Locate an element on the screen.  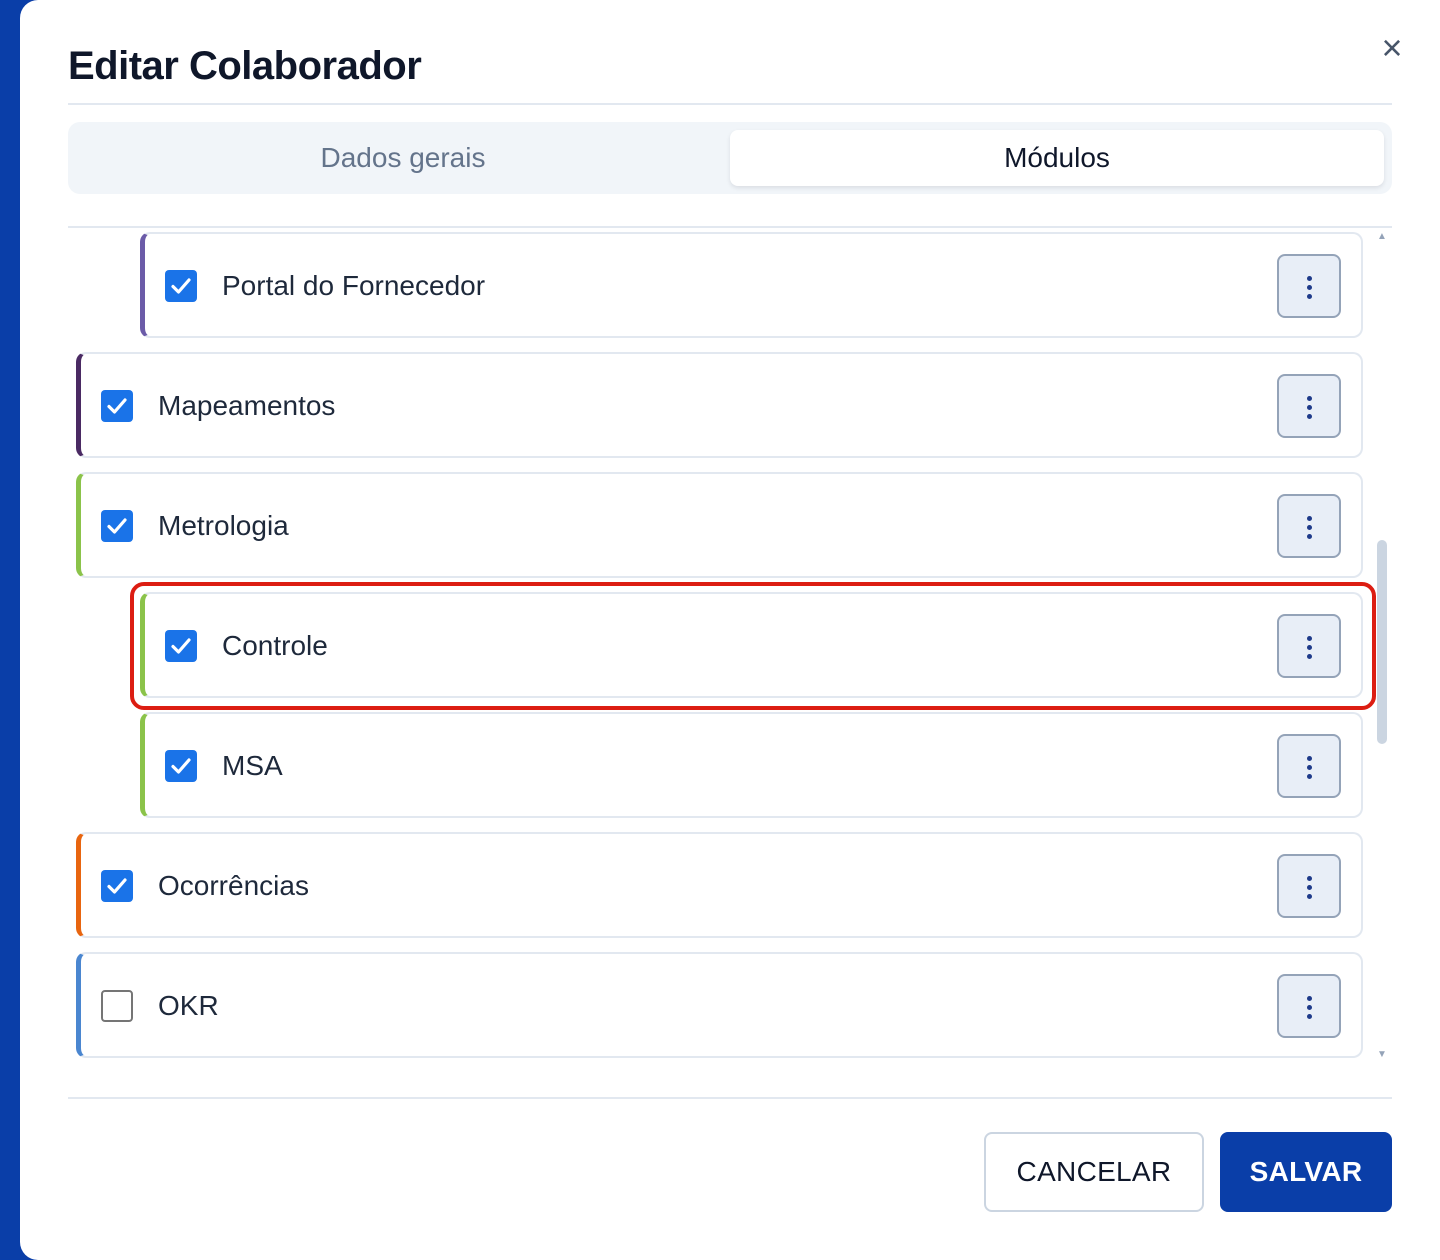
module-row: Mapeamentos is located at coordinates (719, 405).